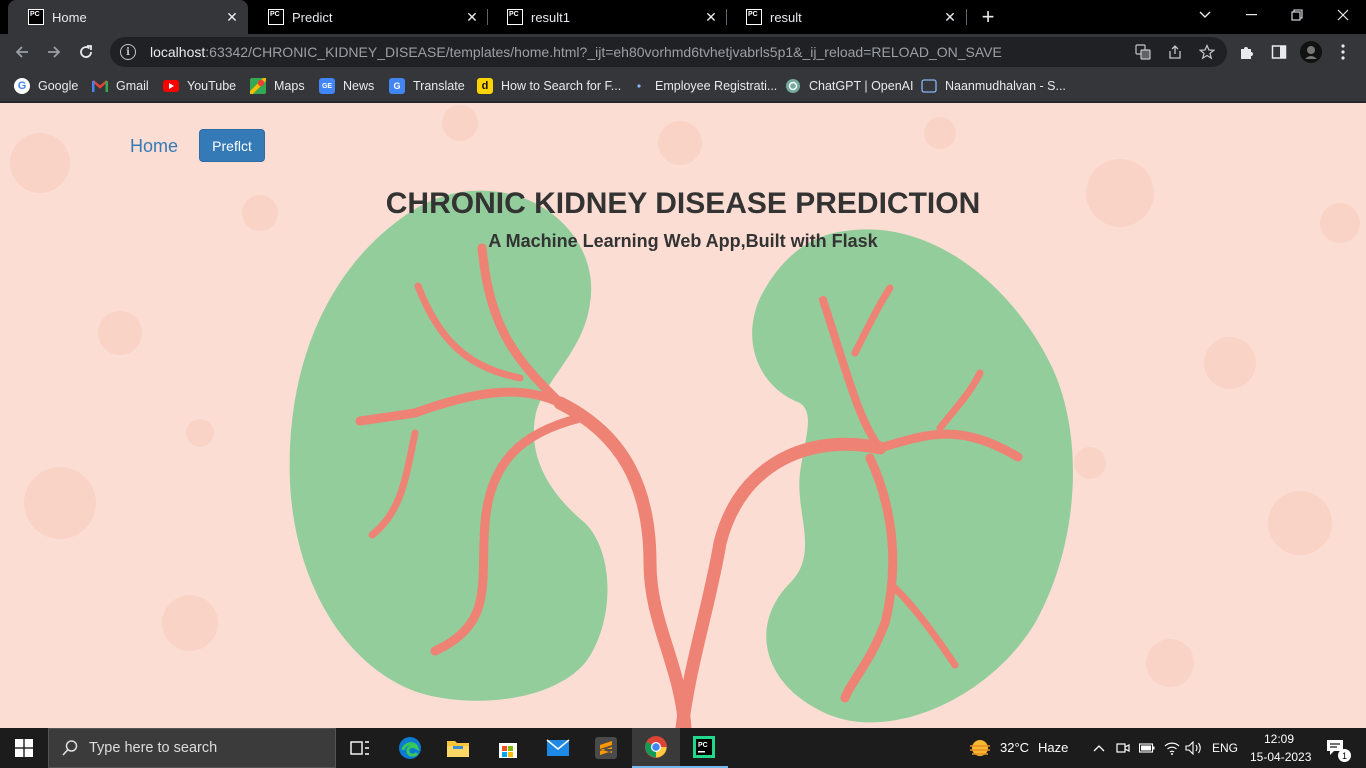 The height and width of the screenshot is (768, 1366). Describe the element at coordinates (128, 52) in the screenshot. I see `info-icon: i` at that location.